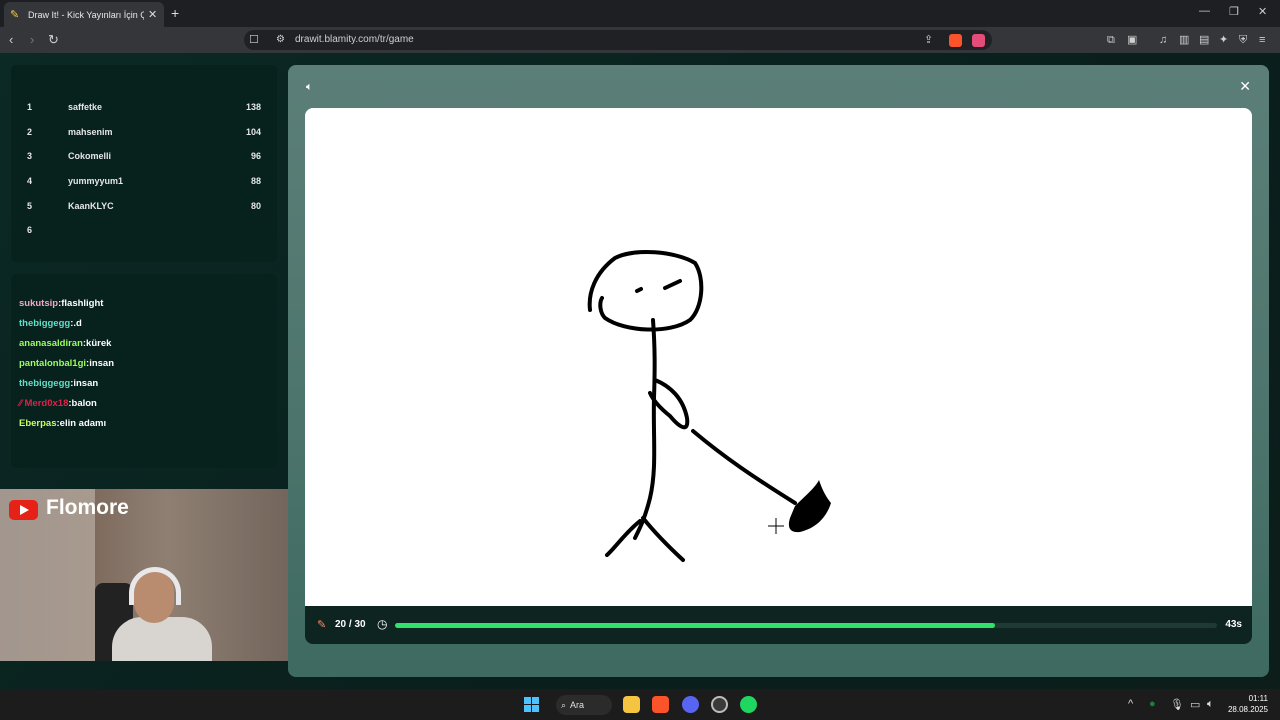 This screenshot has height=720, width=1280. What do you see at coordinates (709, 405) in the screenshot?
I see `stick-figure-drawing` at bounding box center [709, 405].